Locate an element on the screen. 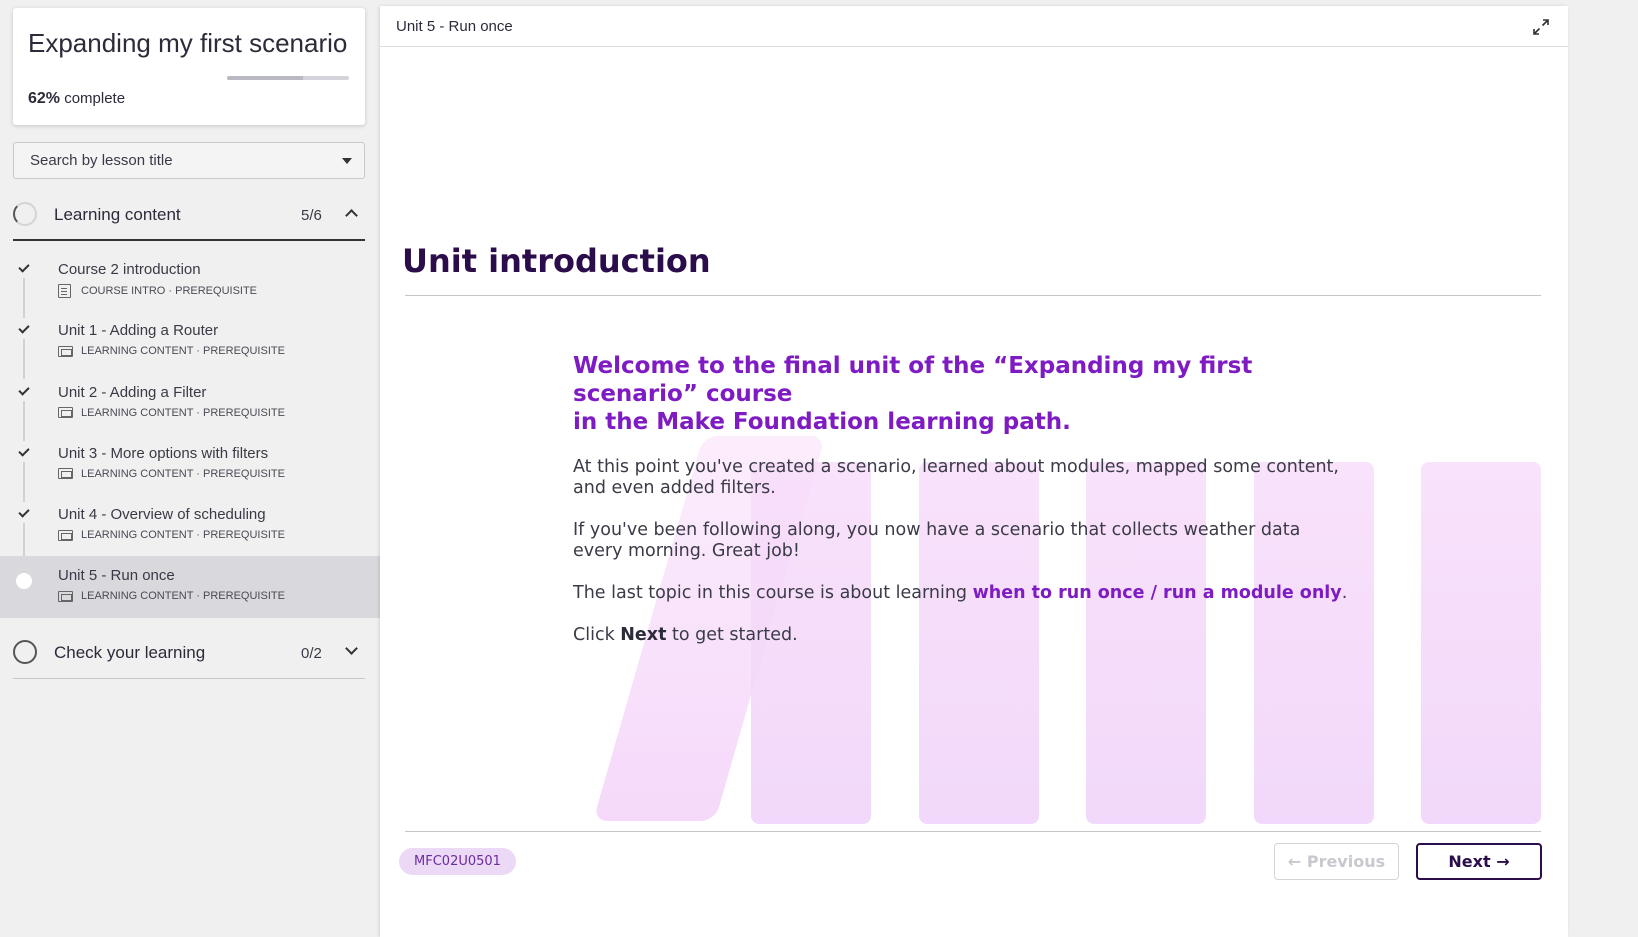 Image resolution: width=1638 pixels, height=937 pixels. lesson-title: Course 2 introduction is located at coordinates (129, 269).